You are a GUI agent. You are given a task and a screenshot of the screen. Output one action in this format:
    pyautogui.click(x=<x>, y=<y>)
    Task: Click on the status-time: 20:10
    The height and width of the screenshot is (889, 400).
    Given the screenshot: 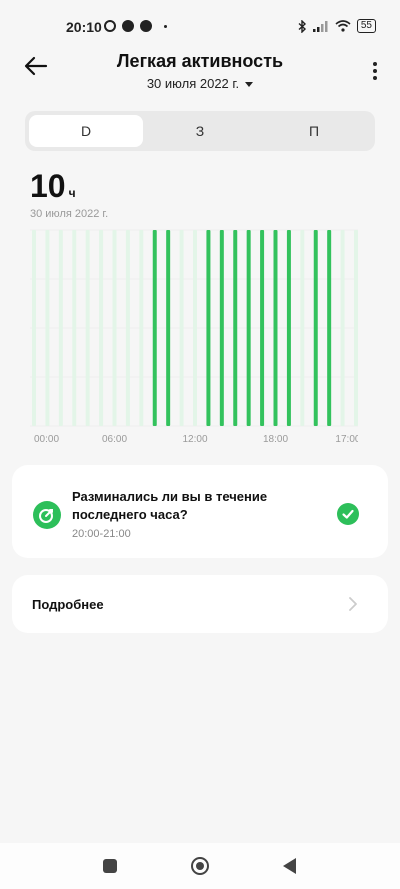 What is the action you would take?
    pyautogui.click(x=84, y=27)
    